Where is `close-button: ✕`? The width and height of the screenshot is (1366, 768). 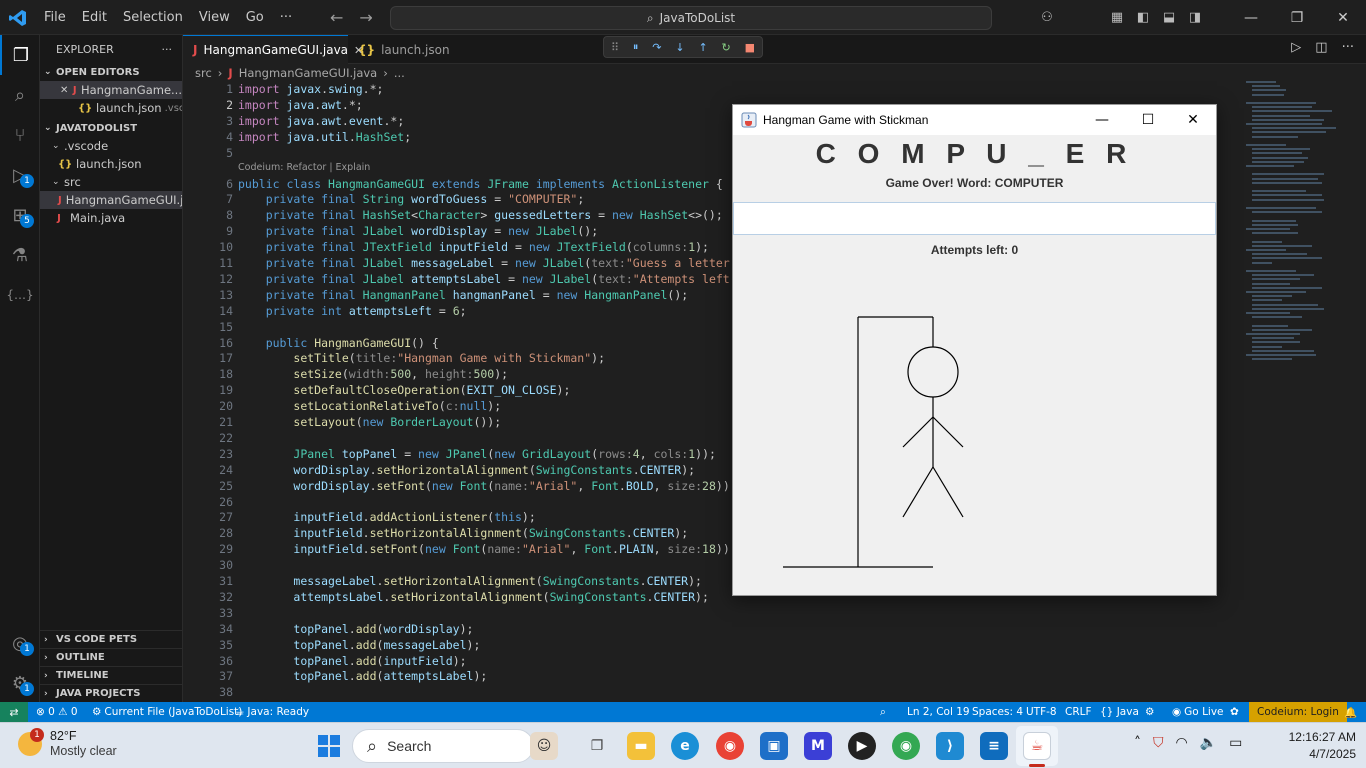
close-button: ✕ is located at coordinates (1343, 17).